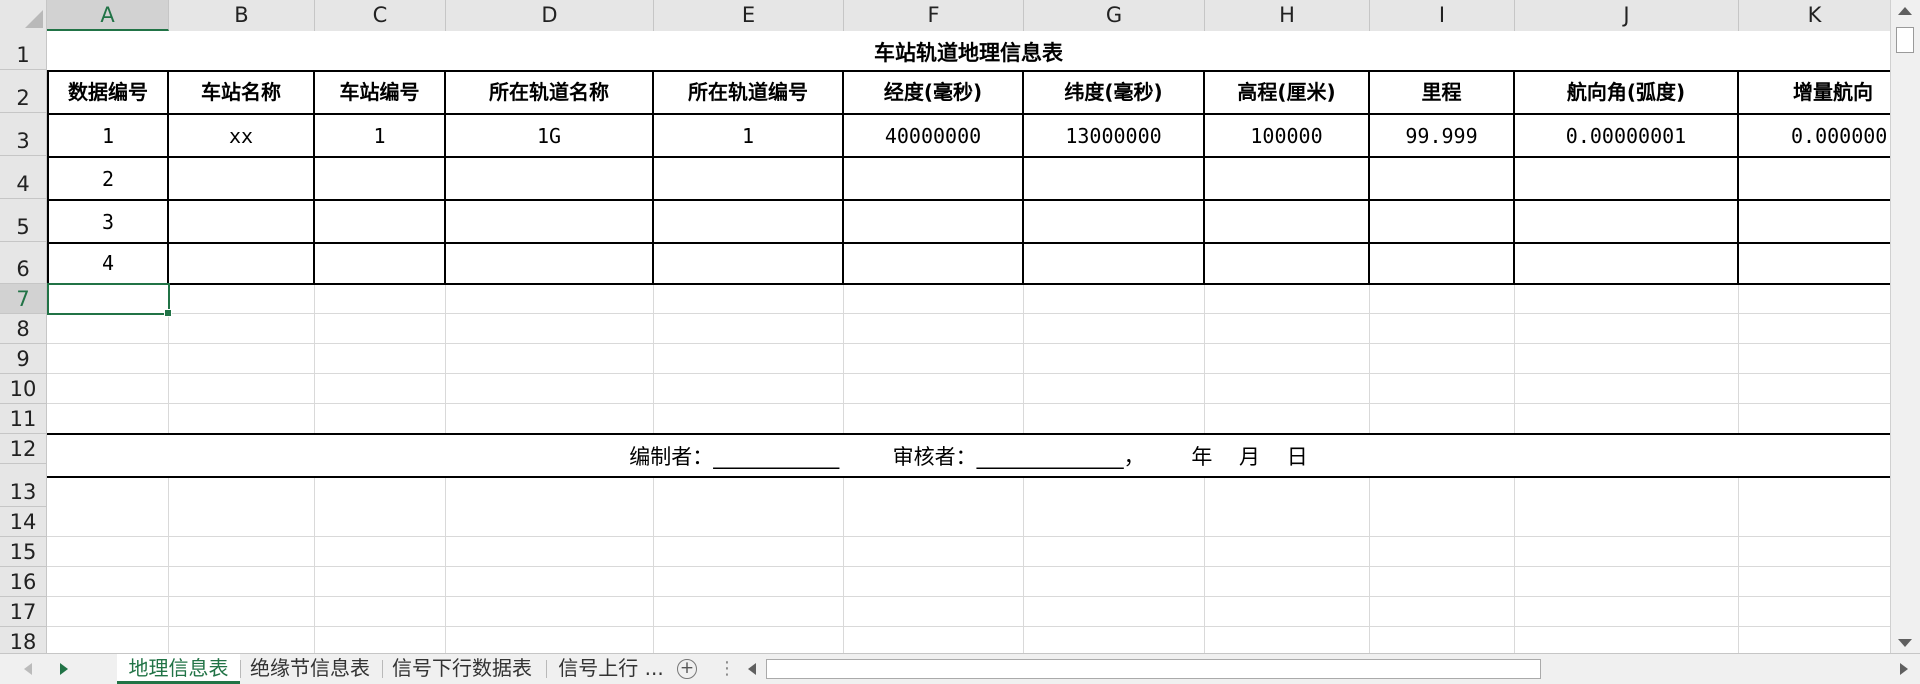 Image resolution: width=1920 pixels, height=684 pixels. Describe the element at coordinates (549, 92) in the screenshot. I see `header-track-name: 所在轨道名称` at that location.